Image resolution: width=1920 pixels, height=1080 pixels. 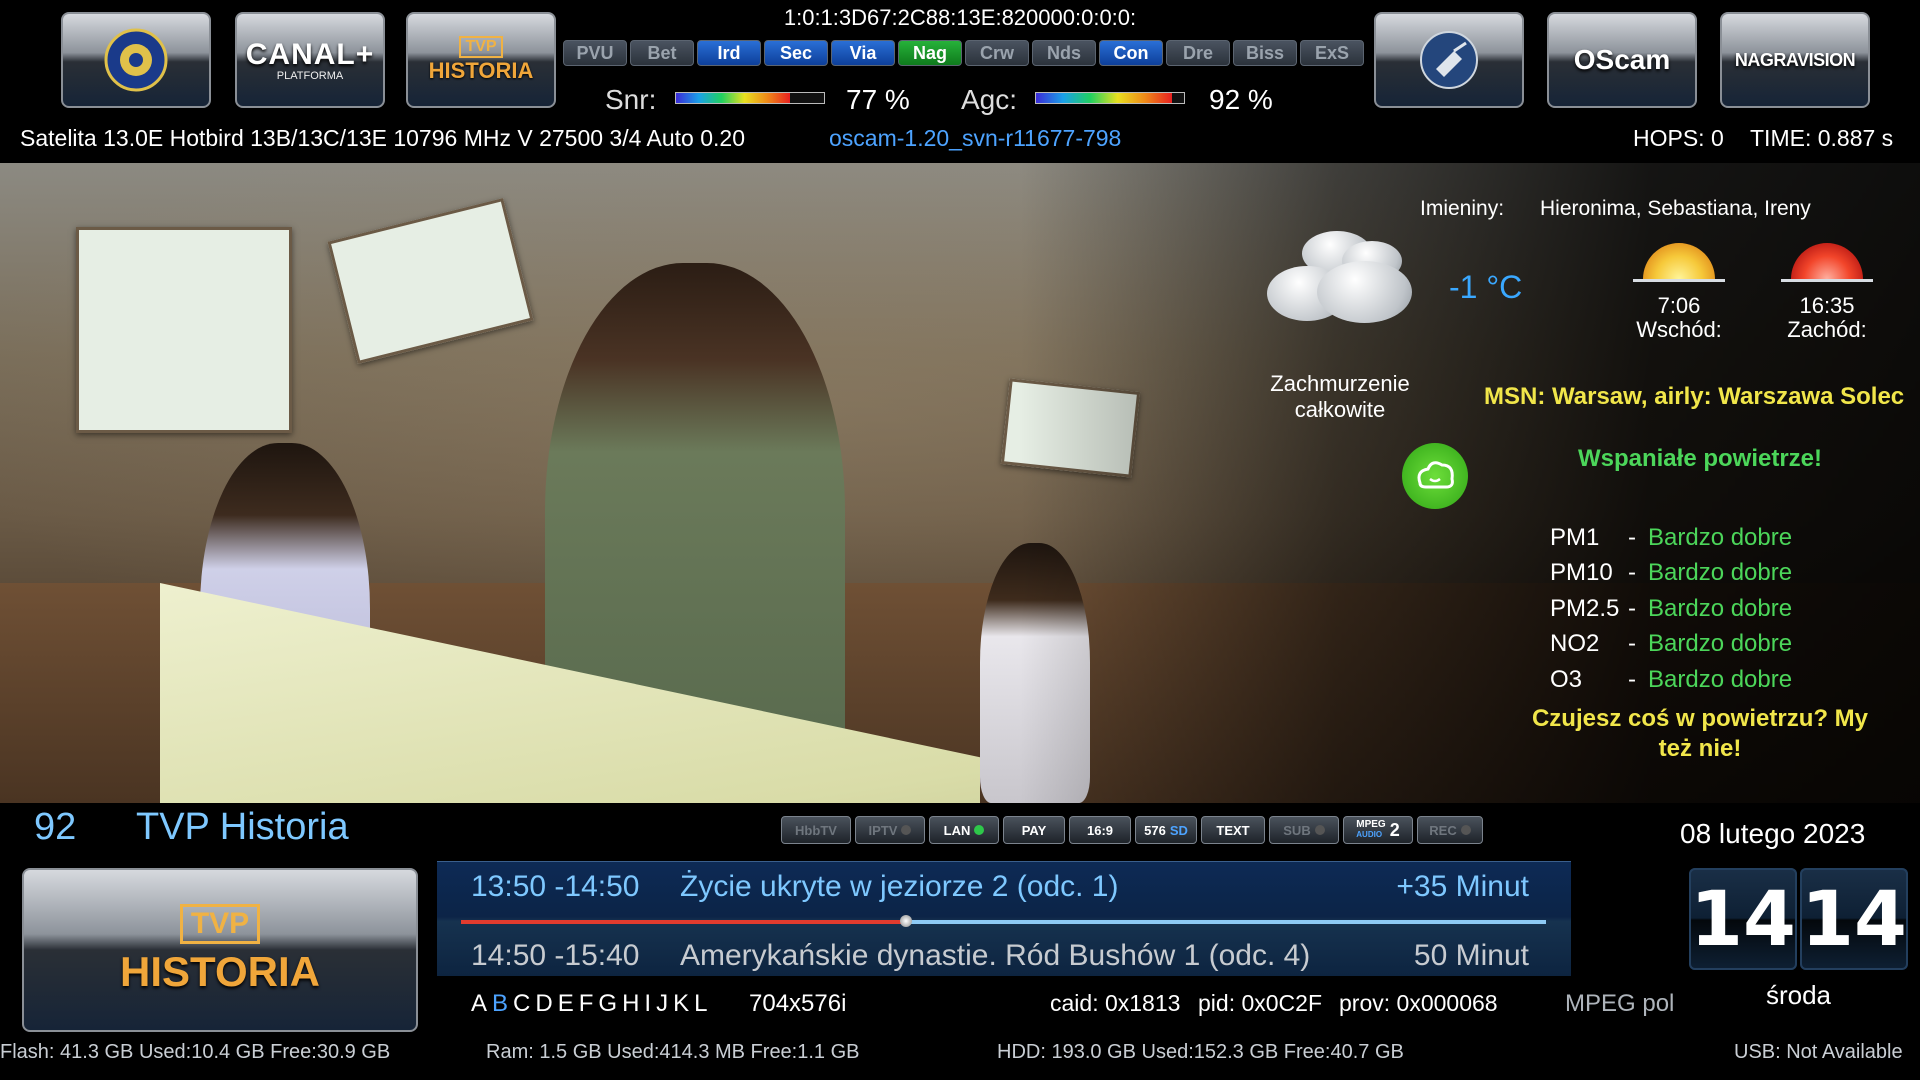 What do you see at coordinates (957, 830) in the screenshot?
I see `flag-label: LAN` at bounding box center [957, 830].